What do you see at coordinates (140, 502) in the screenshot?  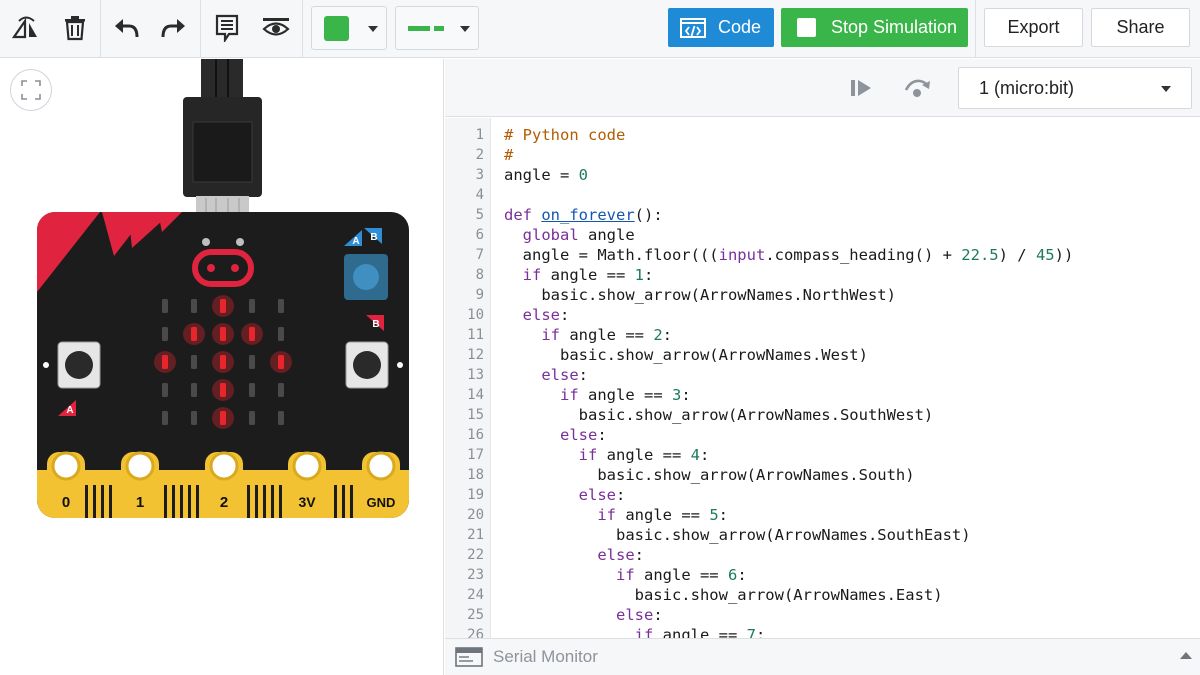 I see `pin-label-1: 1` at bounding box center [140, 502].